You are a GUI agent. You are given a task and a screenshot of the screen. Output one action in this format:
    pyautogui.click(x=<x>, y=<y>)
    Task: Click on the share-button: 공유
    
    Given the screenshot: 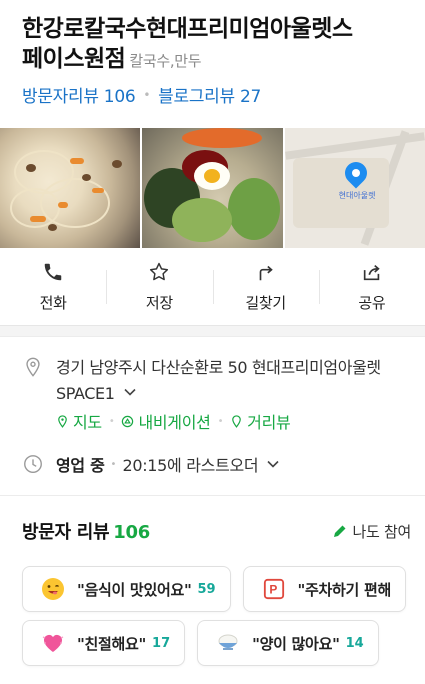 What is the action you would take?
    pyautogui.click(x=371, y=286)
    